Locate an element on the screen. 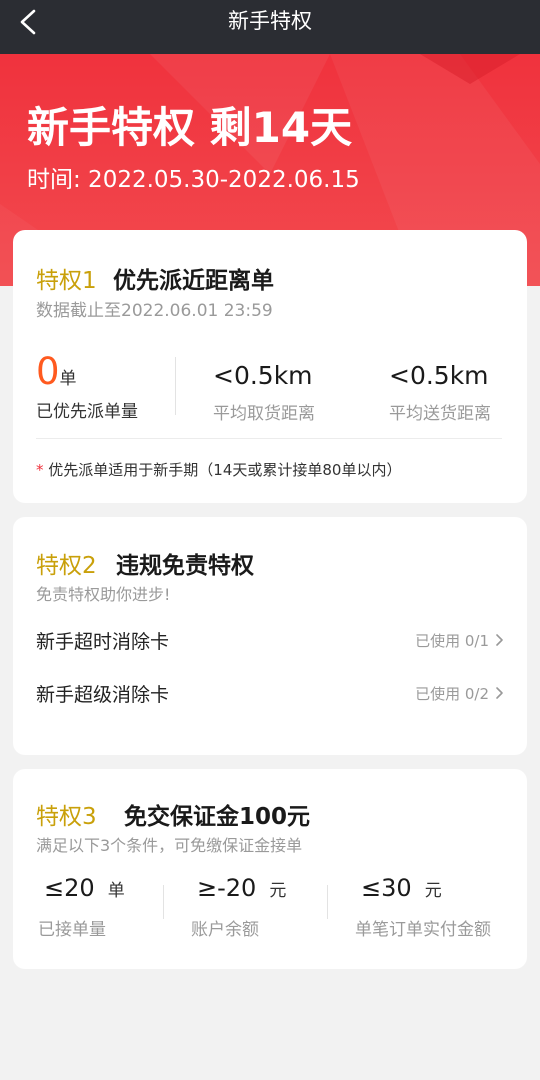  condition-value: ≤20 is located at coordinates (69, 888).